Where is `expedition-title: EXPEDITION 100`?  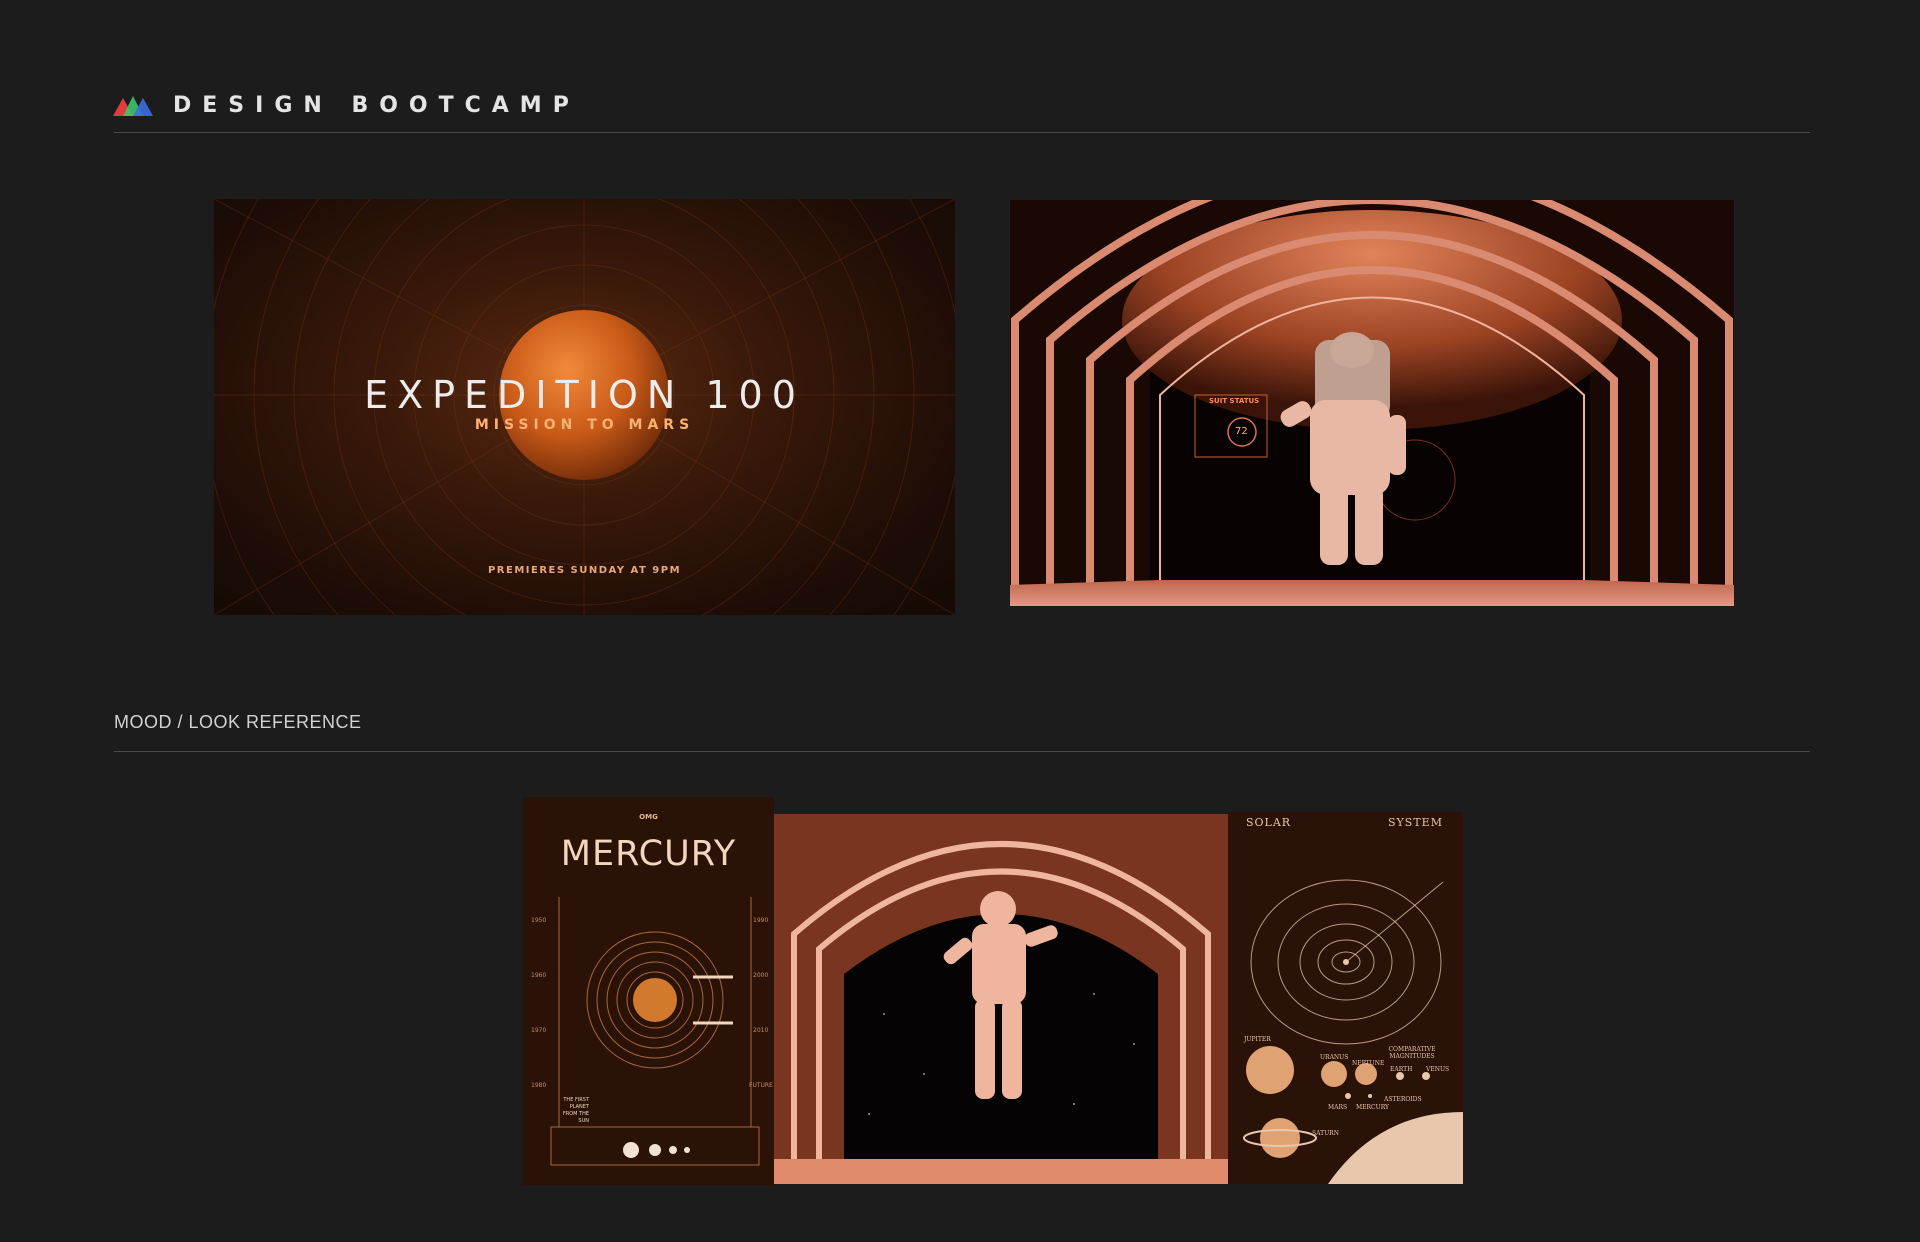
expedition-title: EXPEDITION 100 is located at coordinates (584, 395).